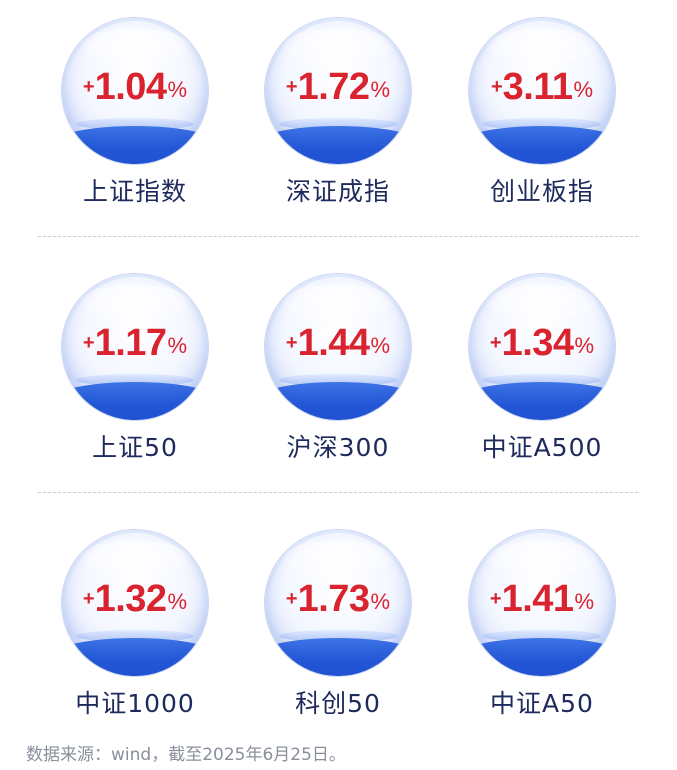 The height and width of the screenshot is (770, 677). Describe the element at coordinates (542, 343) in the screenshot. I see `change-value: +1.34%` at that location.